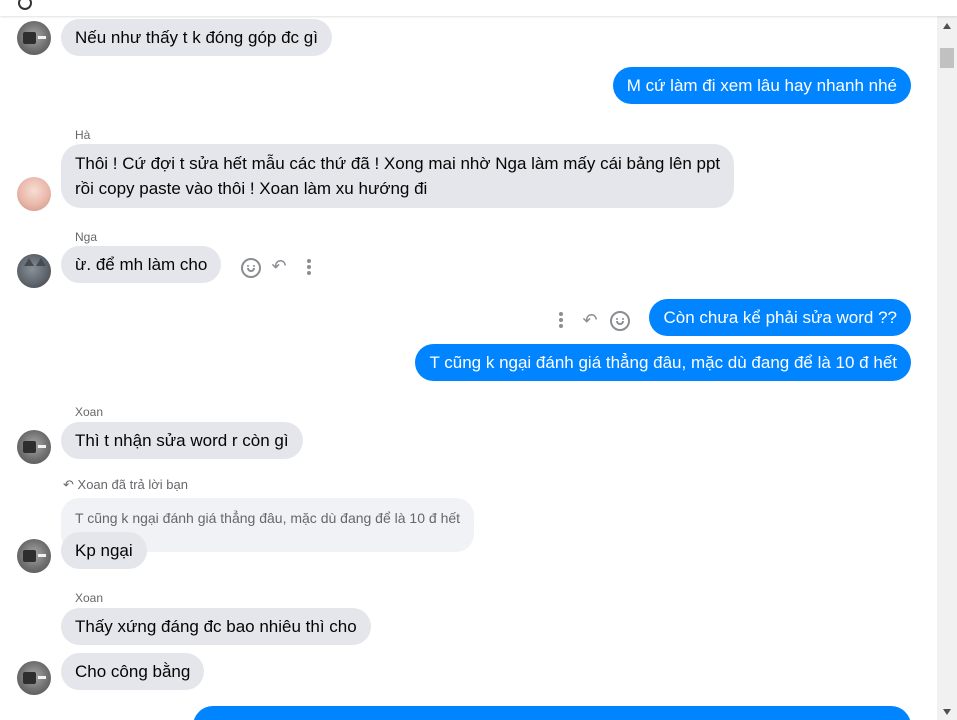 This screenshot has height=720, width=957. Describe the element at coordinates (947, 58) in the screenshot. I see `scroll-thumb` at that location.